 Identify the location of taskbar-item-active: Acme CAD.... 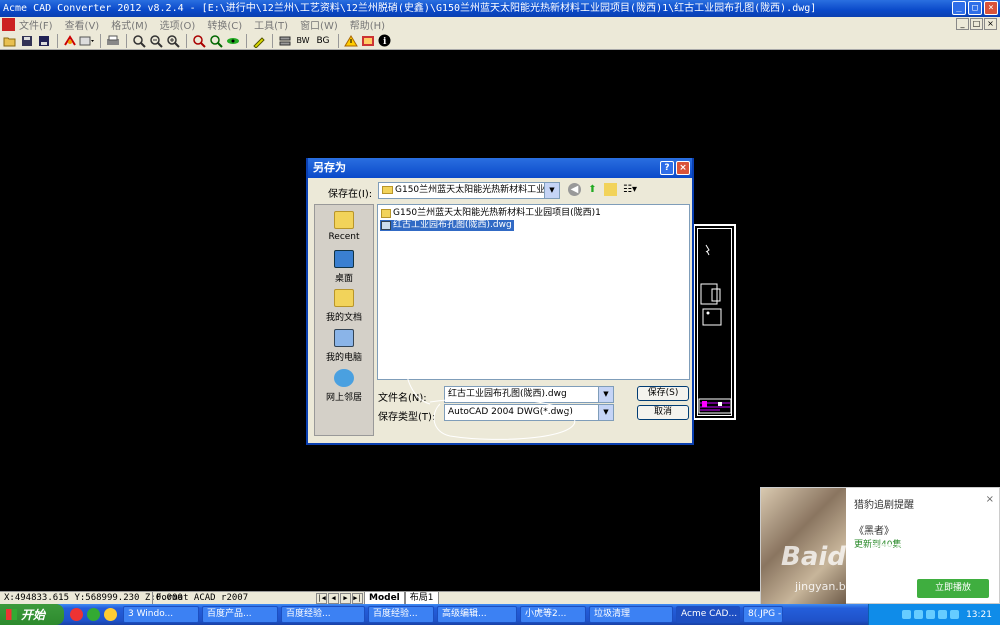
(708, 614).